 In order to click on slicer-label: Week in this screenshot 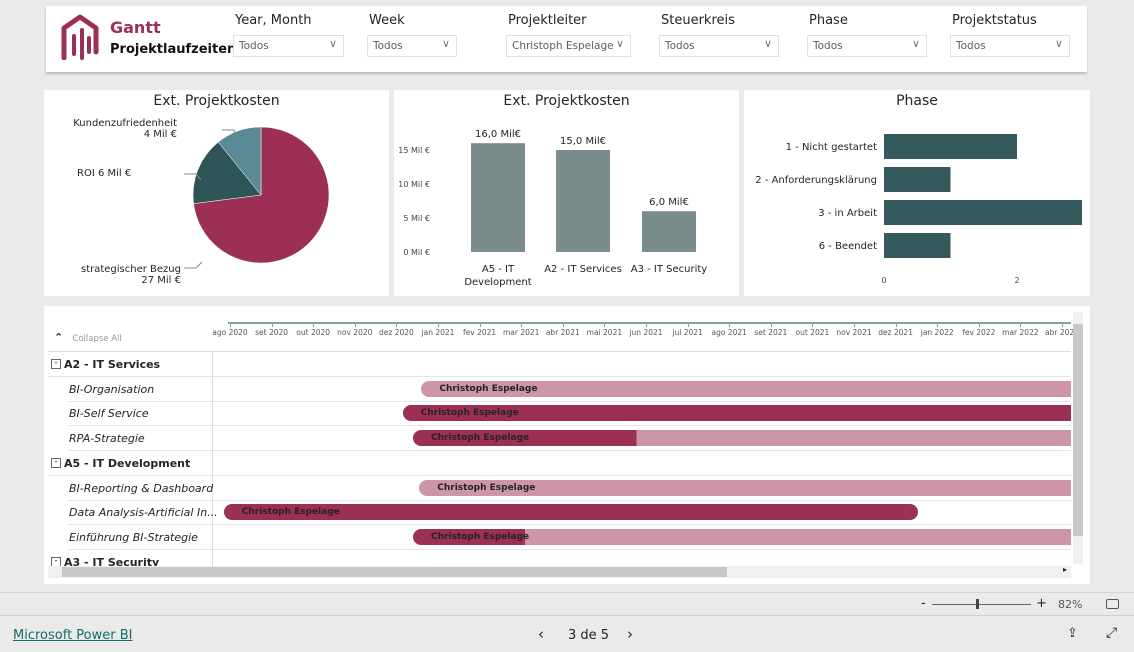, I will do `click(387, 20)`.